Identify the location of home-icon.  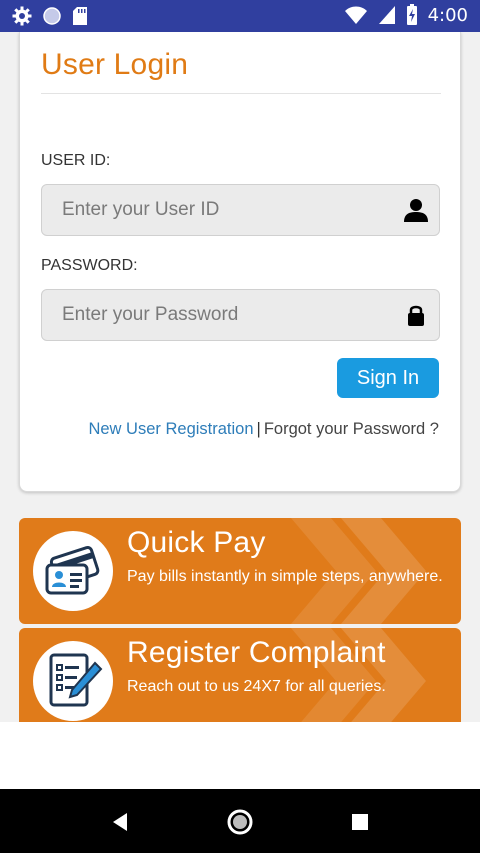
(240, 822).